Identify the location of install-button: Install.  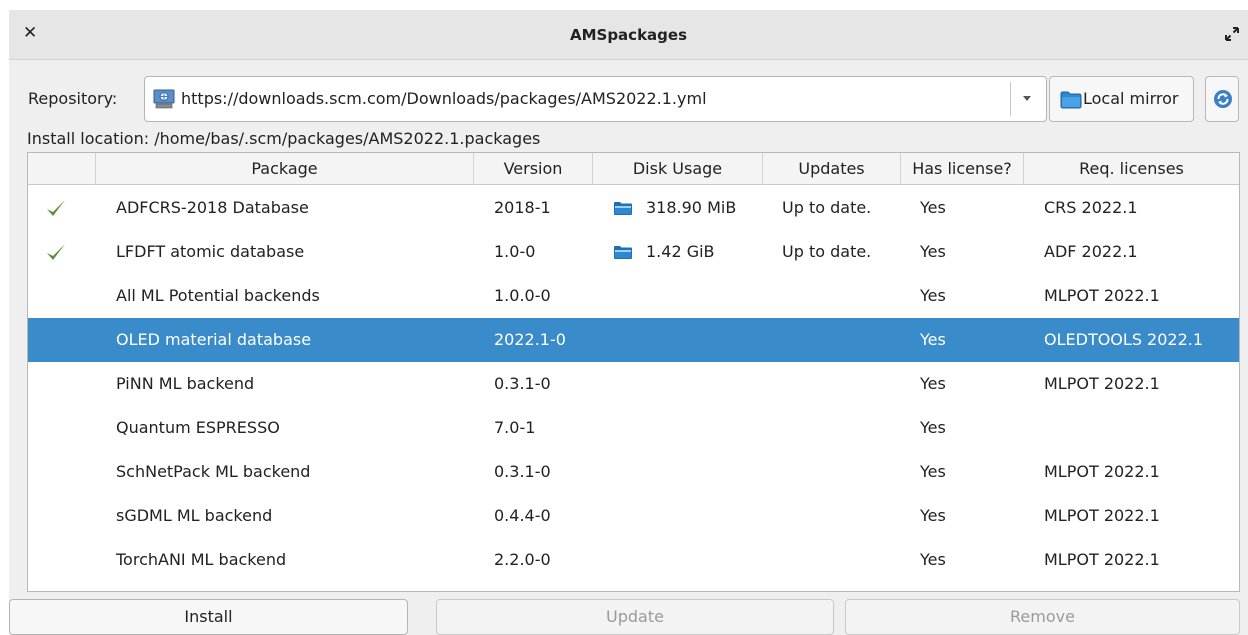
(208, 617).